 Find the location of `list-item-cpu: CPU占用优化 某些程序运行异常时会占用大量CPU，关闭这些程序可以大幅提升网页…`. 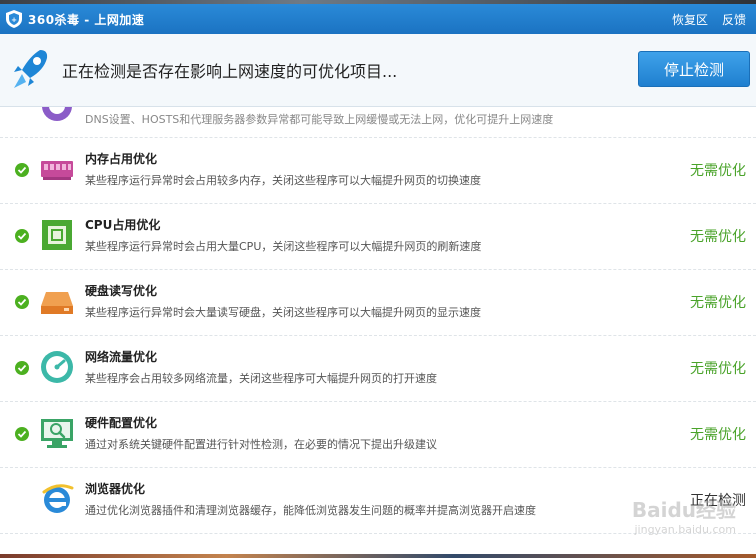

list-item-cpu: CPU占用优化 某些程序运行异常时会占用大量CPU，关闭这些程序可以大幅提升网页… is located at coordinates (378, 237).